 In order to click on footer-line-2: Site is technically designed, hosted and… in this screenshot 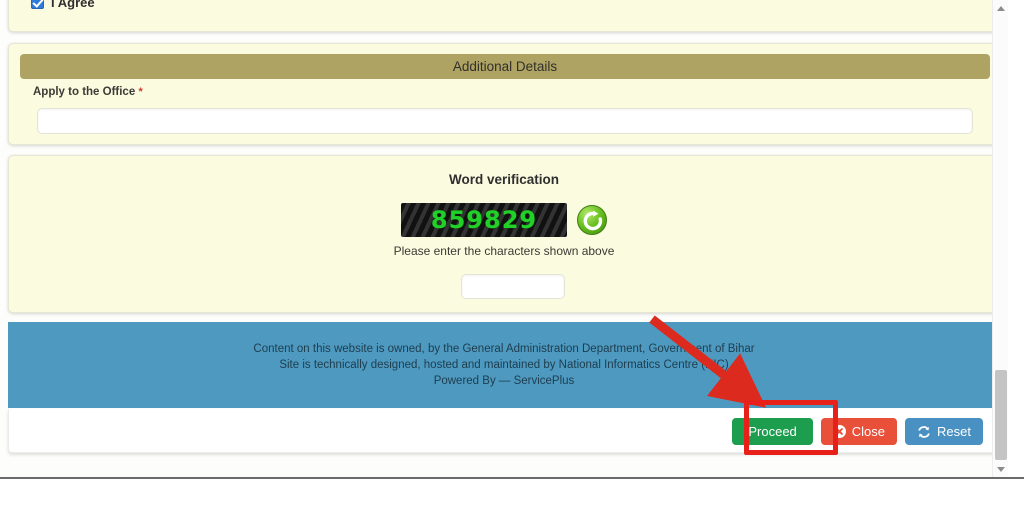, I will do `click(504, 365)`.